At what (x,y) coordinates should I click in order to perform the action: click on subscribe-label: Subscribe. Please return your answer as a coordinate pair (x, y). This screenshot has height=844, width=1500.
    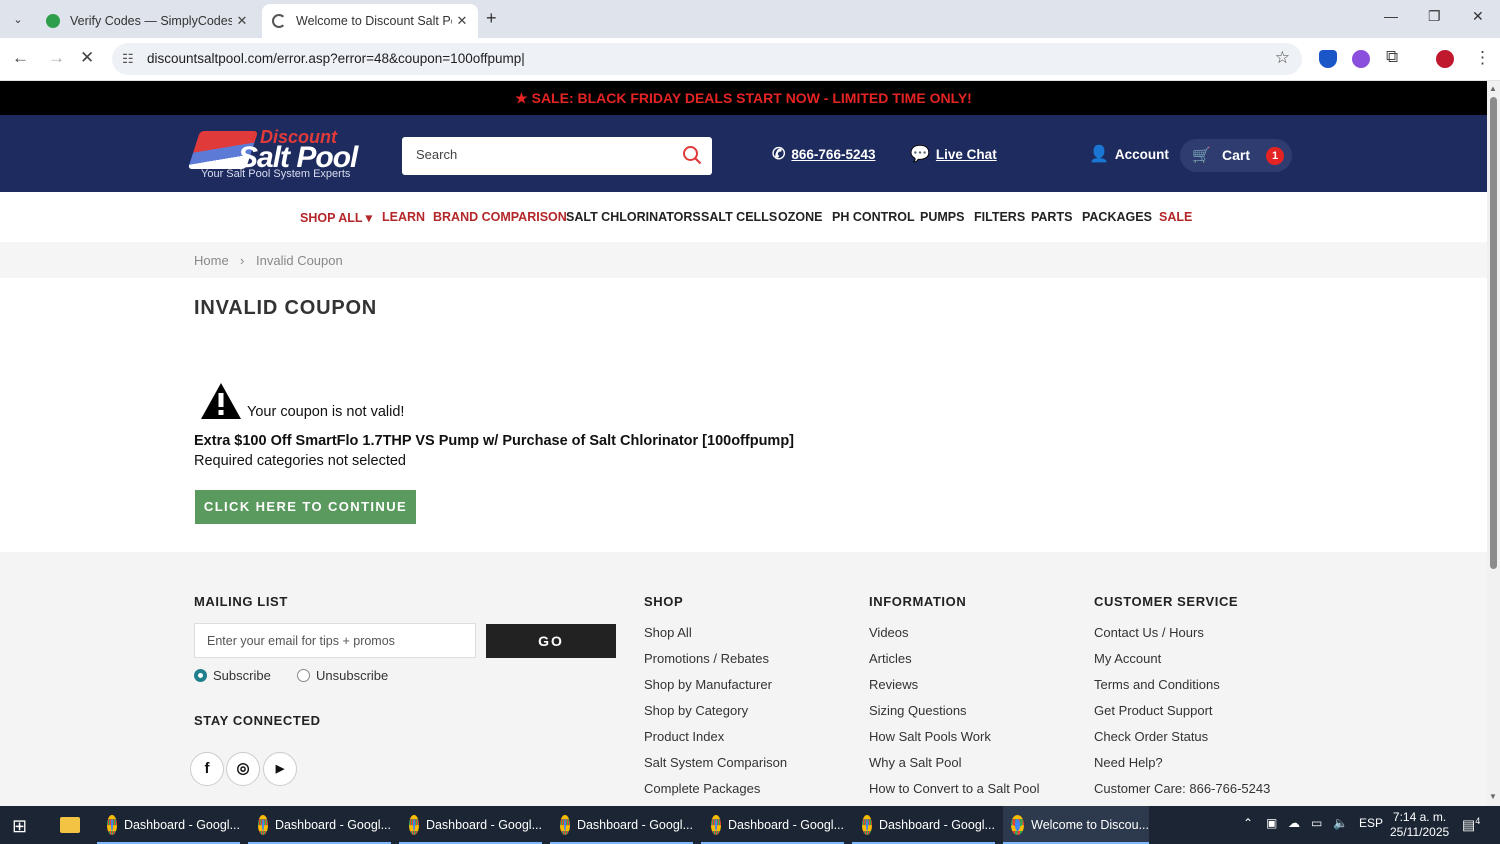
    Looking at the image, I should click on (242, 675).